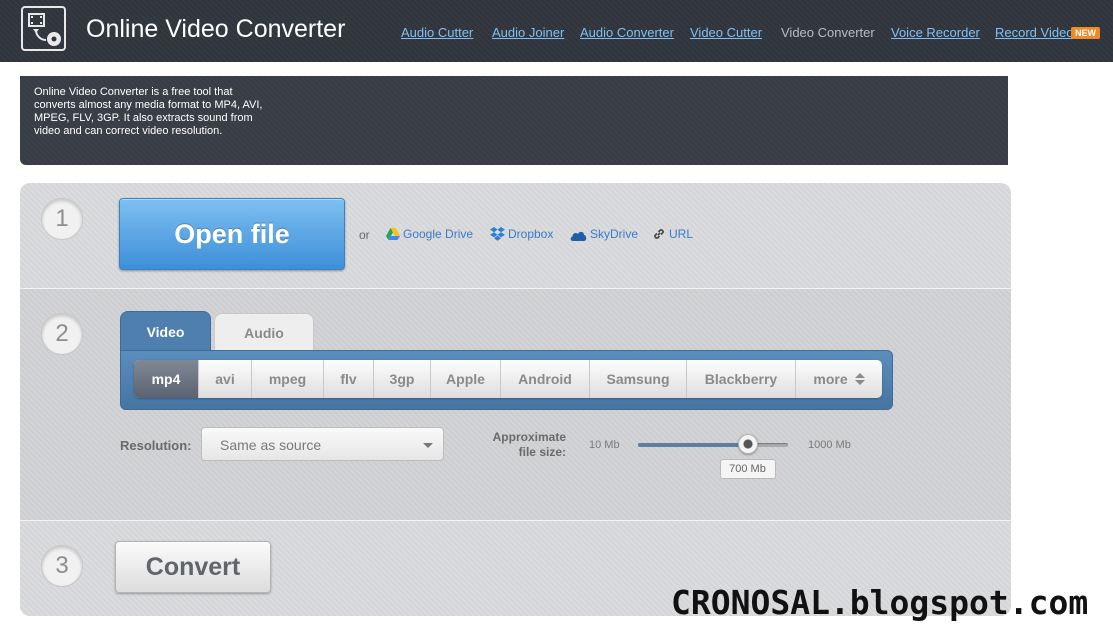 Image resolution: width=1113 pixels, height=629 pixels. Describe the element at coordinates (165, 331) in the screenshot. I see `tab-video: Video` at that location.